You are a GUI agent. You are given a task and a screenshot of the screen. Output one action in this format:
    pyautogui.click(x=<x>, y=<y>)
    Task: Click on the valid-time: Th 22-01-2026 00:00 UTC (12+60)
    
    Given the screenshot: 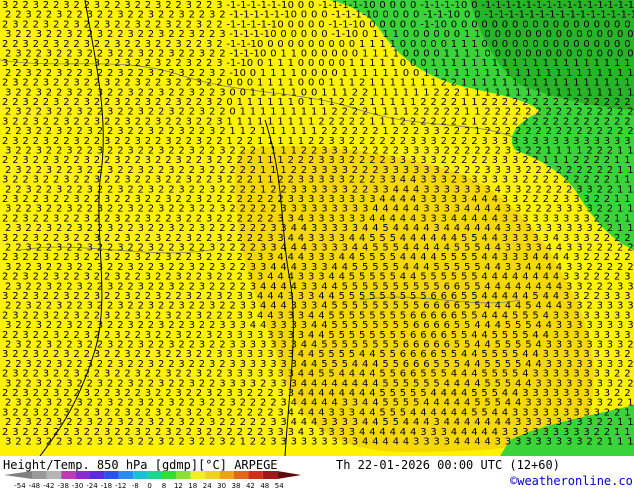 What is the action you would take?
    pyautogui.click(x=448, y=465)
    